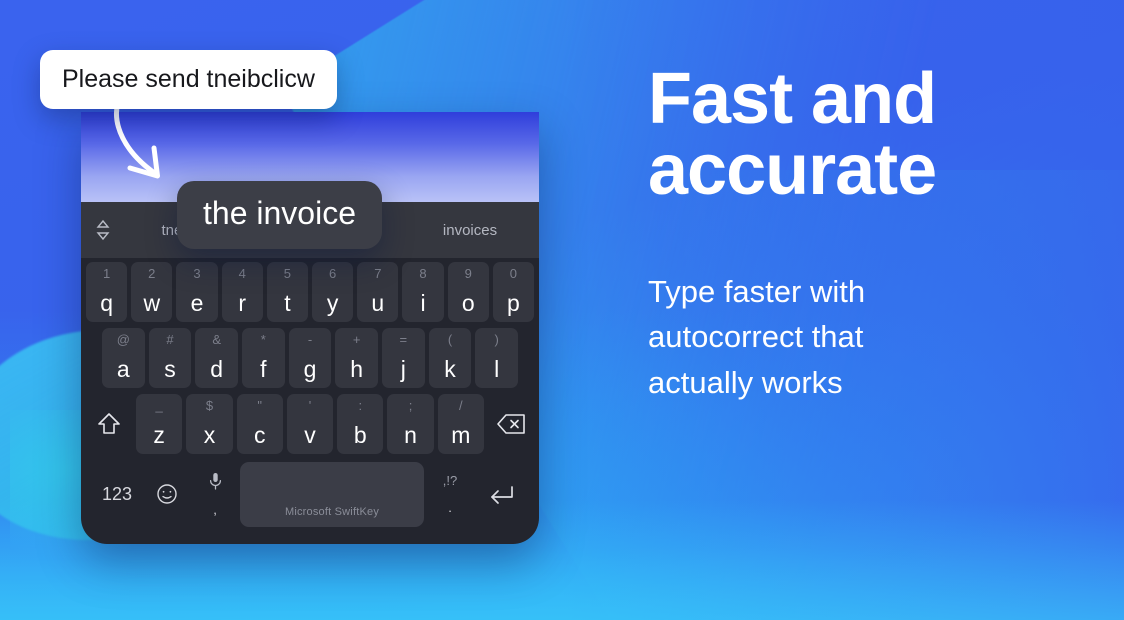 This screenshot has height=620, width=1124. What do you see at coordinates (450, 480) in the screenshot?
I see `punctuation-key-label: ,!?` at bounding box center [450, 480].